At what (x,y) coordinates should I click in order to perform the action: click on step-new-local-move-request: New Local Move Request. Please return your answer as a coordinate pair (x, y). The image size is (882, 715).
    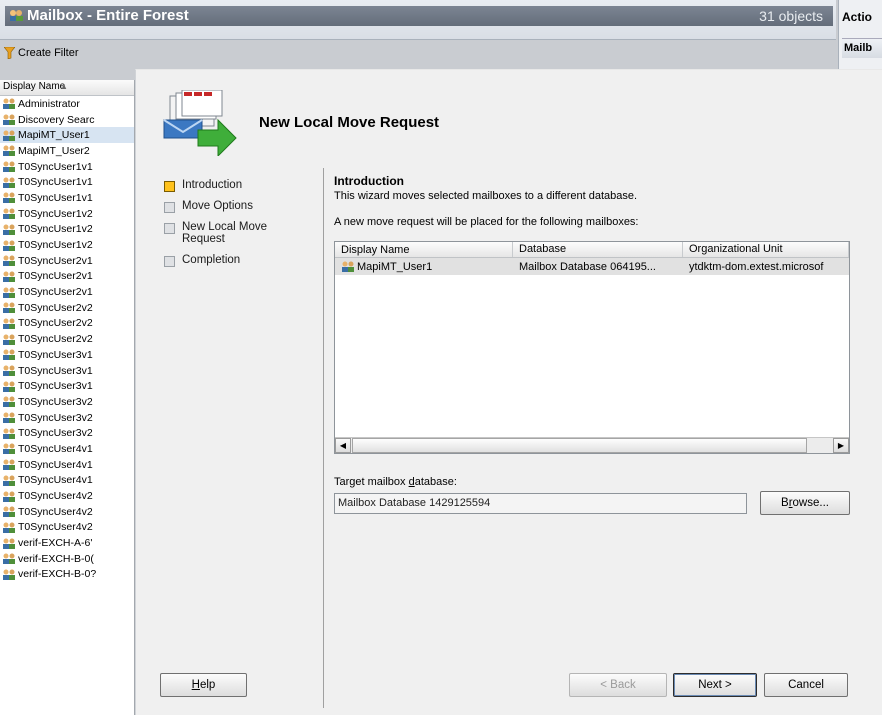
    Looking at the image, I should click on (229, 233).